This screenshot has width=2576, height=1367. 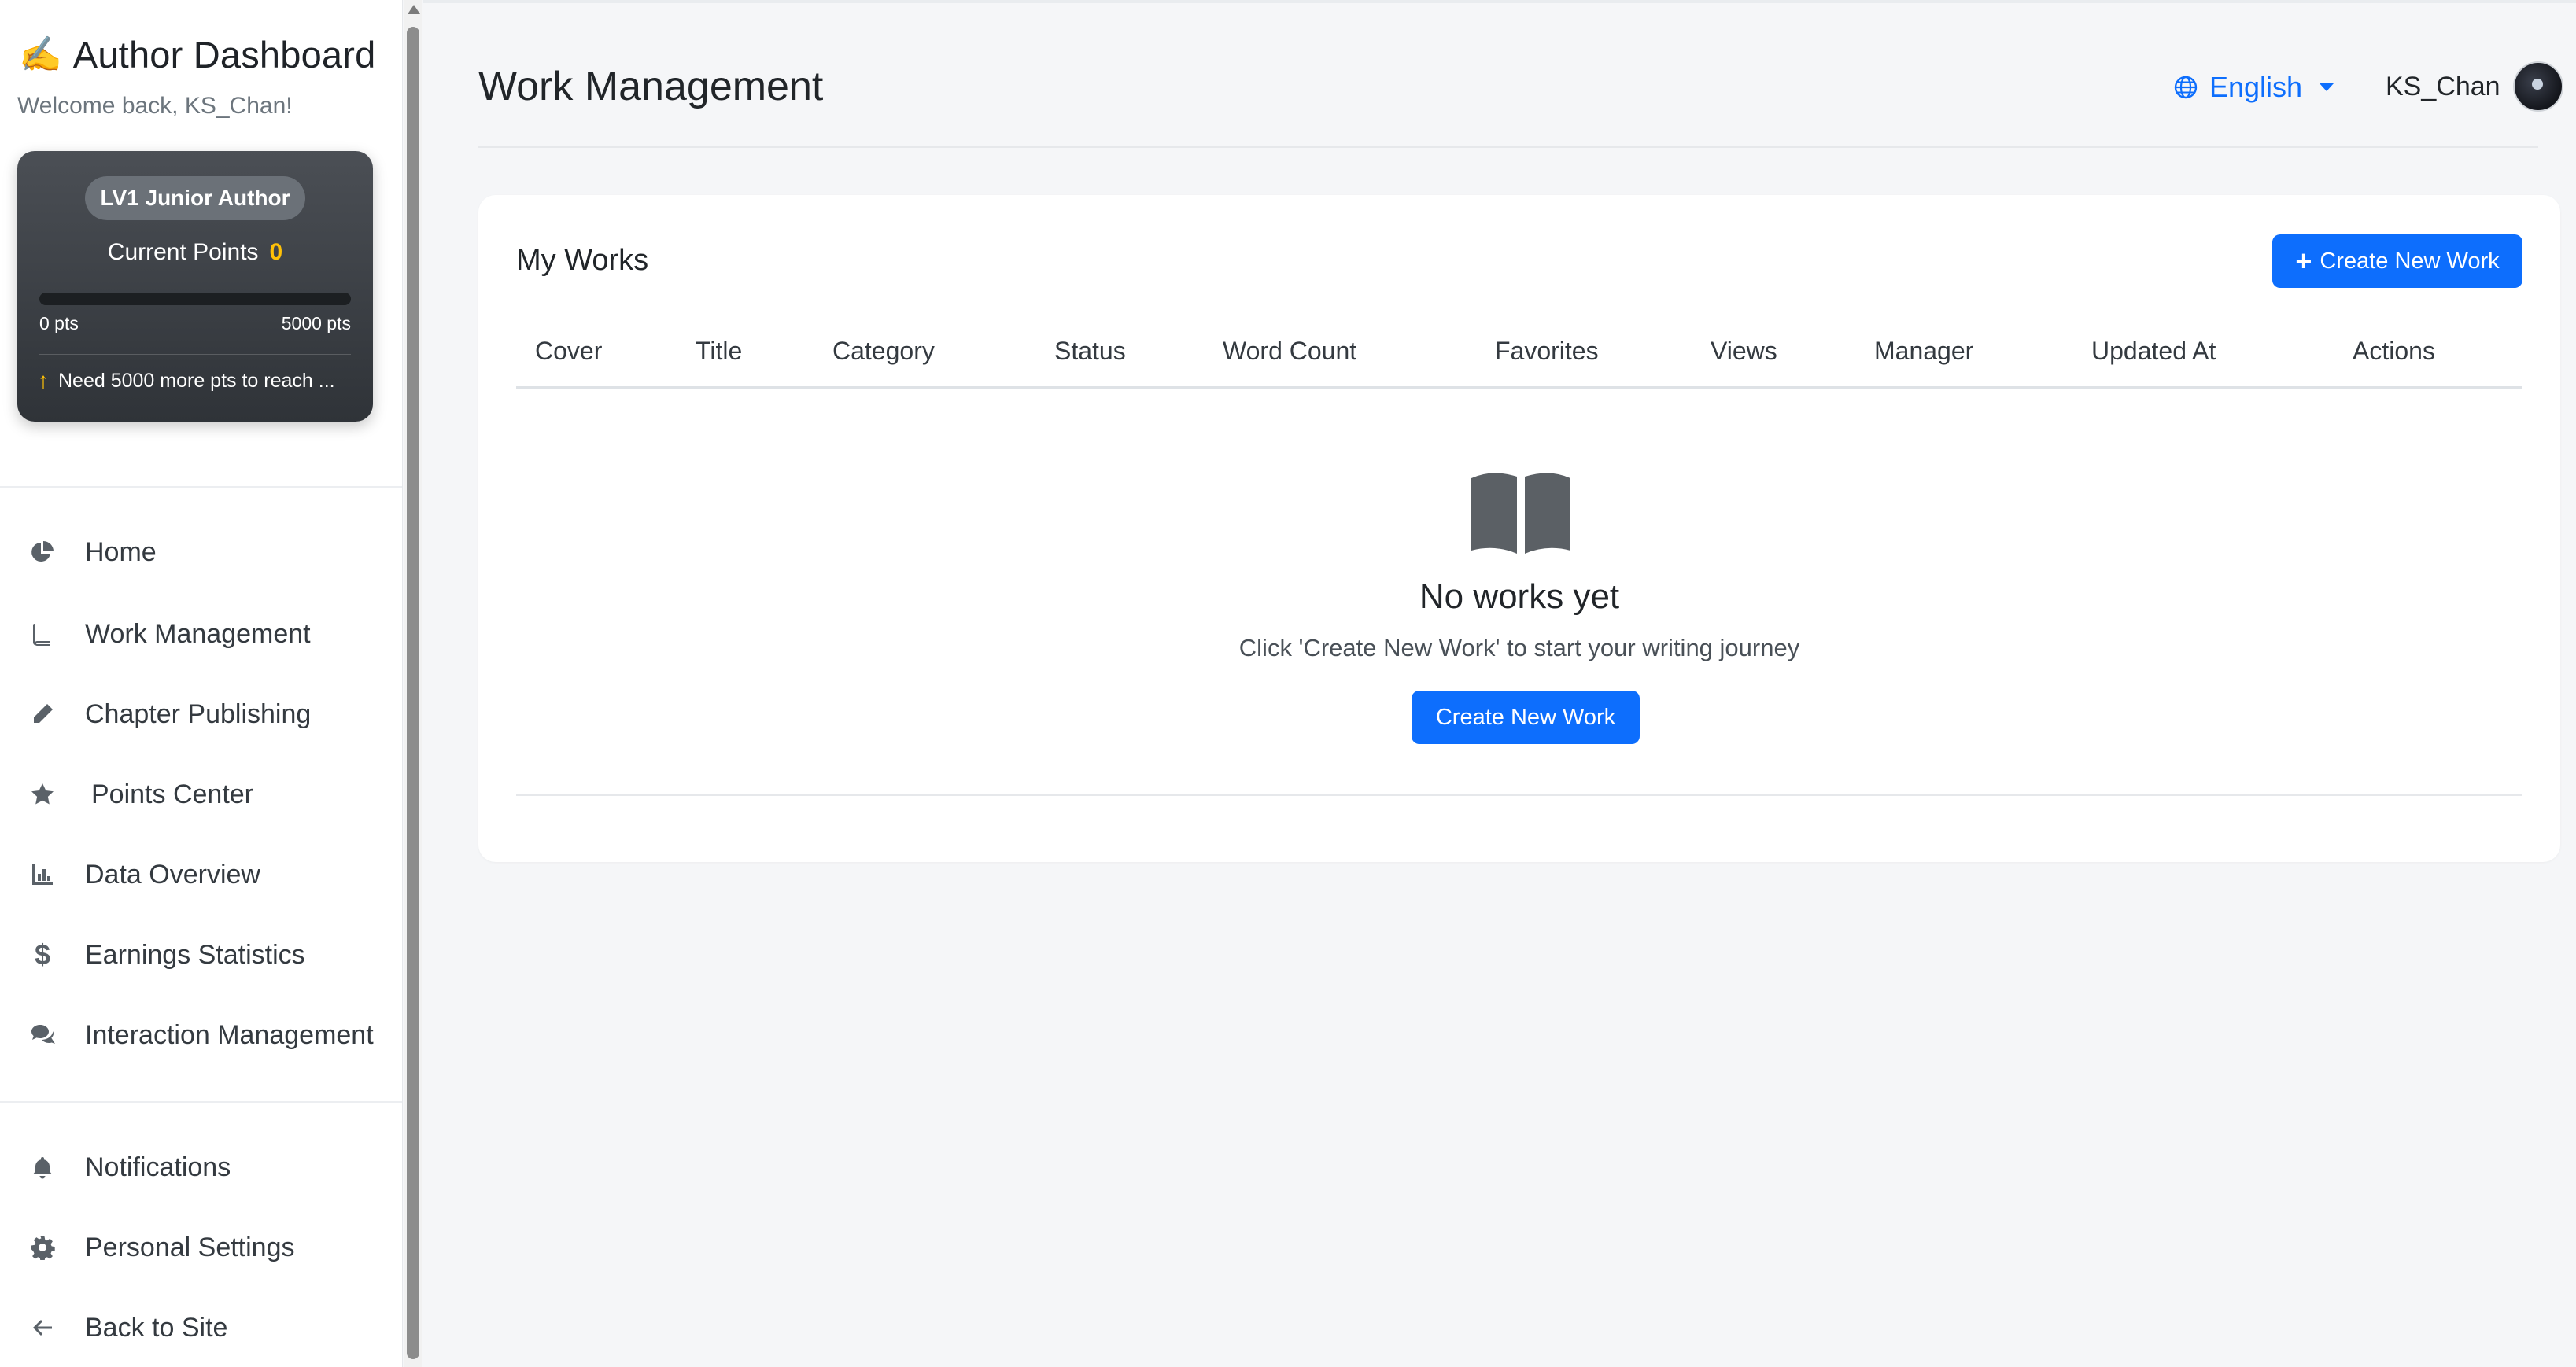 I want to click on sidebar-item-label: Earnings Statistics, so click(x=195, y=954).